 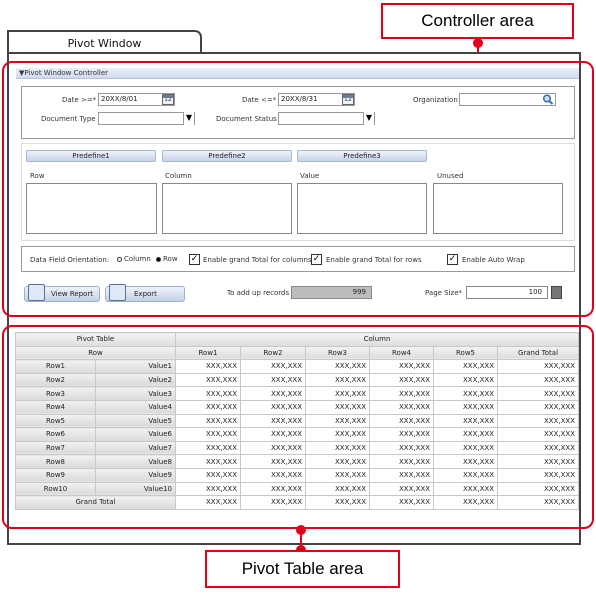 What do you see at coordinates (37, 176) in the screenshot?
I see `row-list-label: Row` at bounding box center [37, 176].